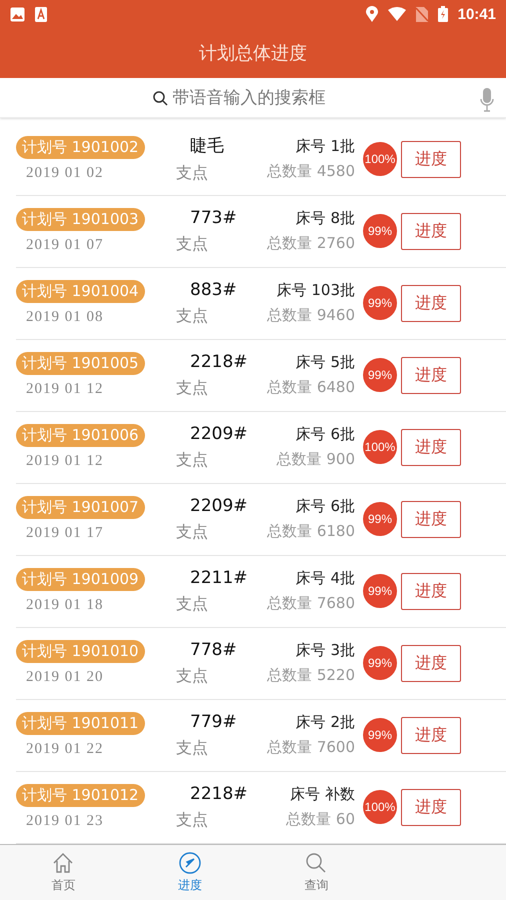 Image resolution: width=506 pixels, height=900 pixels. I want to click on plan-date: 2019 01 20, so click(64, 677).